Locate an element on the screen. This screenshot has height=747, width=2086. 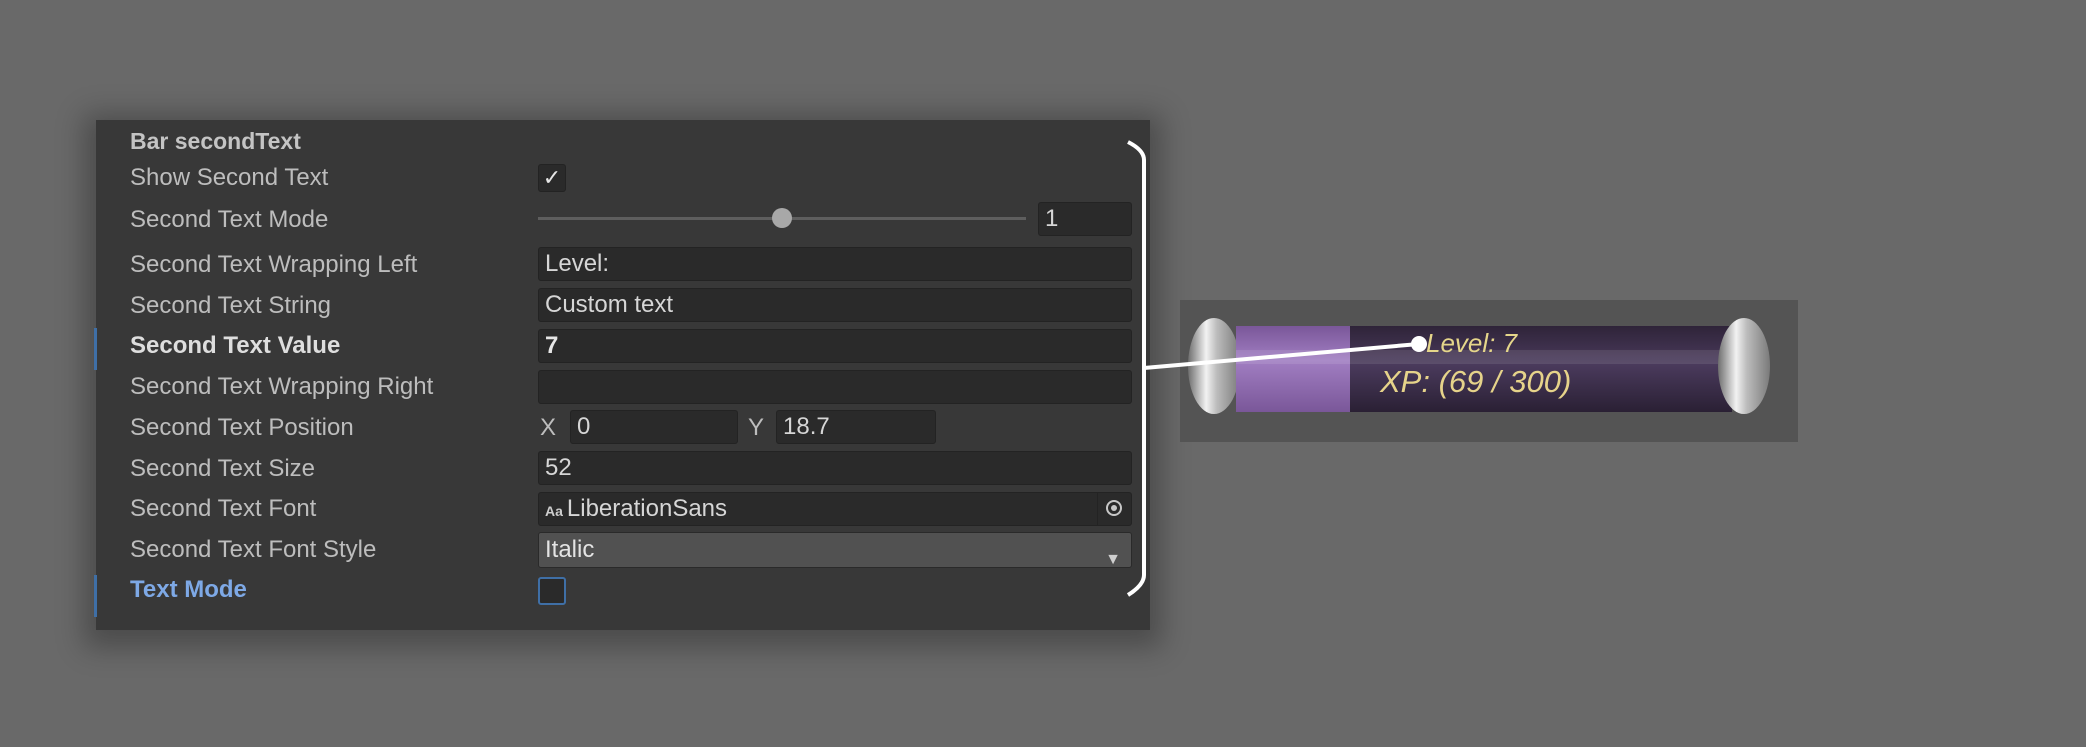
callout-line is located at coordinates (1281, 356).